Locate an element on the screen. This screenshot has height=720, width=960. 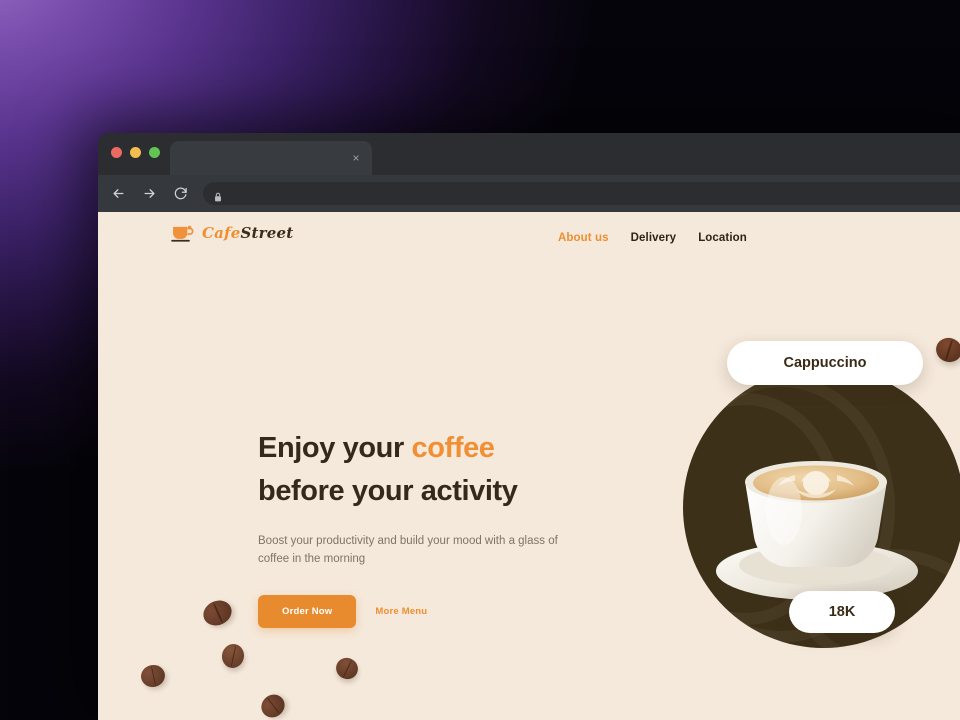
more-menu-button: More Menu is located at coordinates (401, 611).